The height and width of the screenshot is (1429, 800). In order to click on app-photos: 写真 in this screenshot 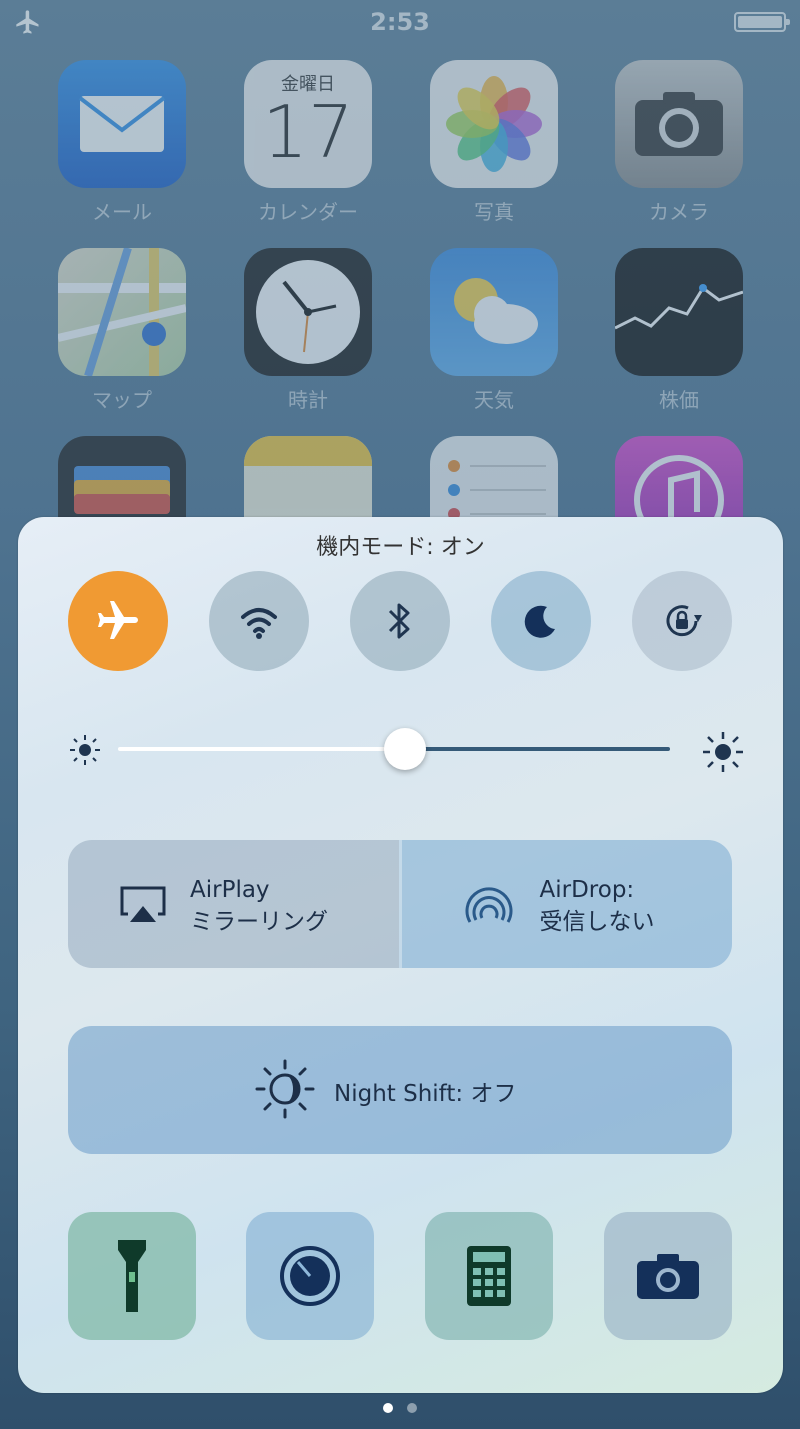, I will do `click(494, 142)`.